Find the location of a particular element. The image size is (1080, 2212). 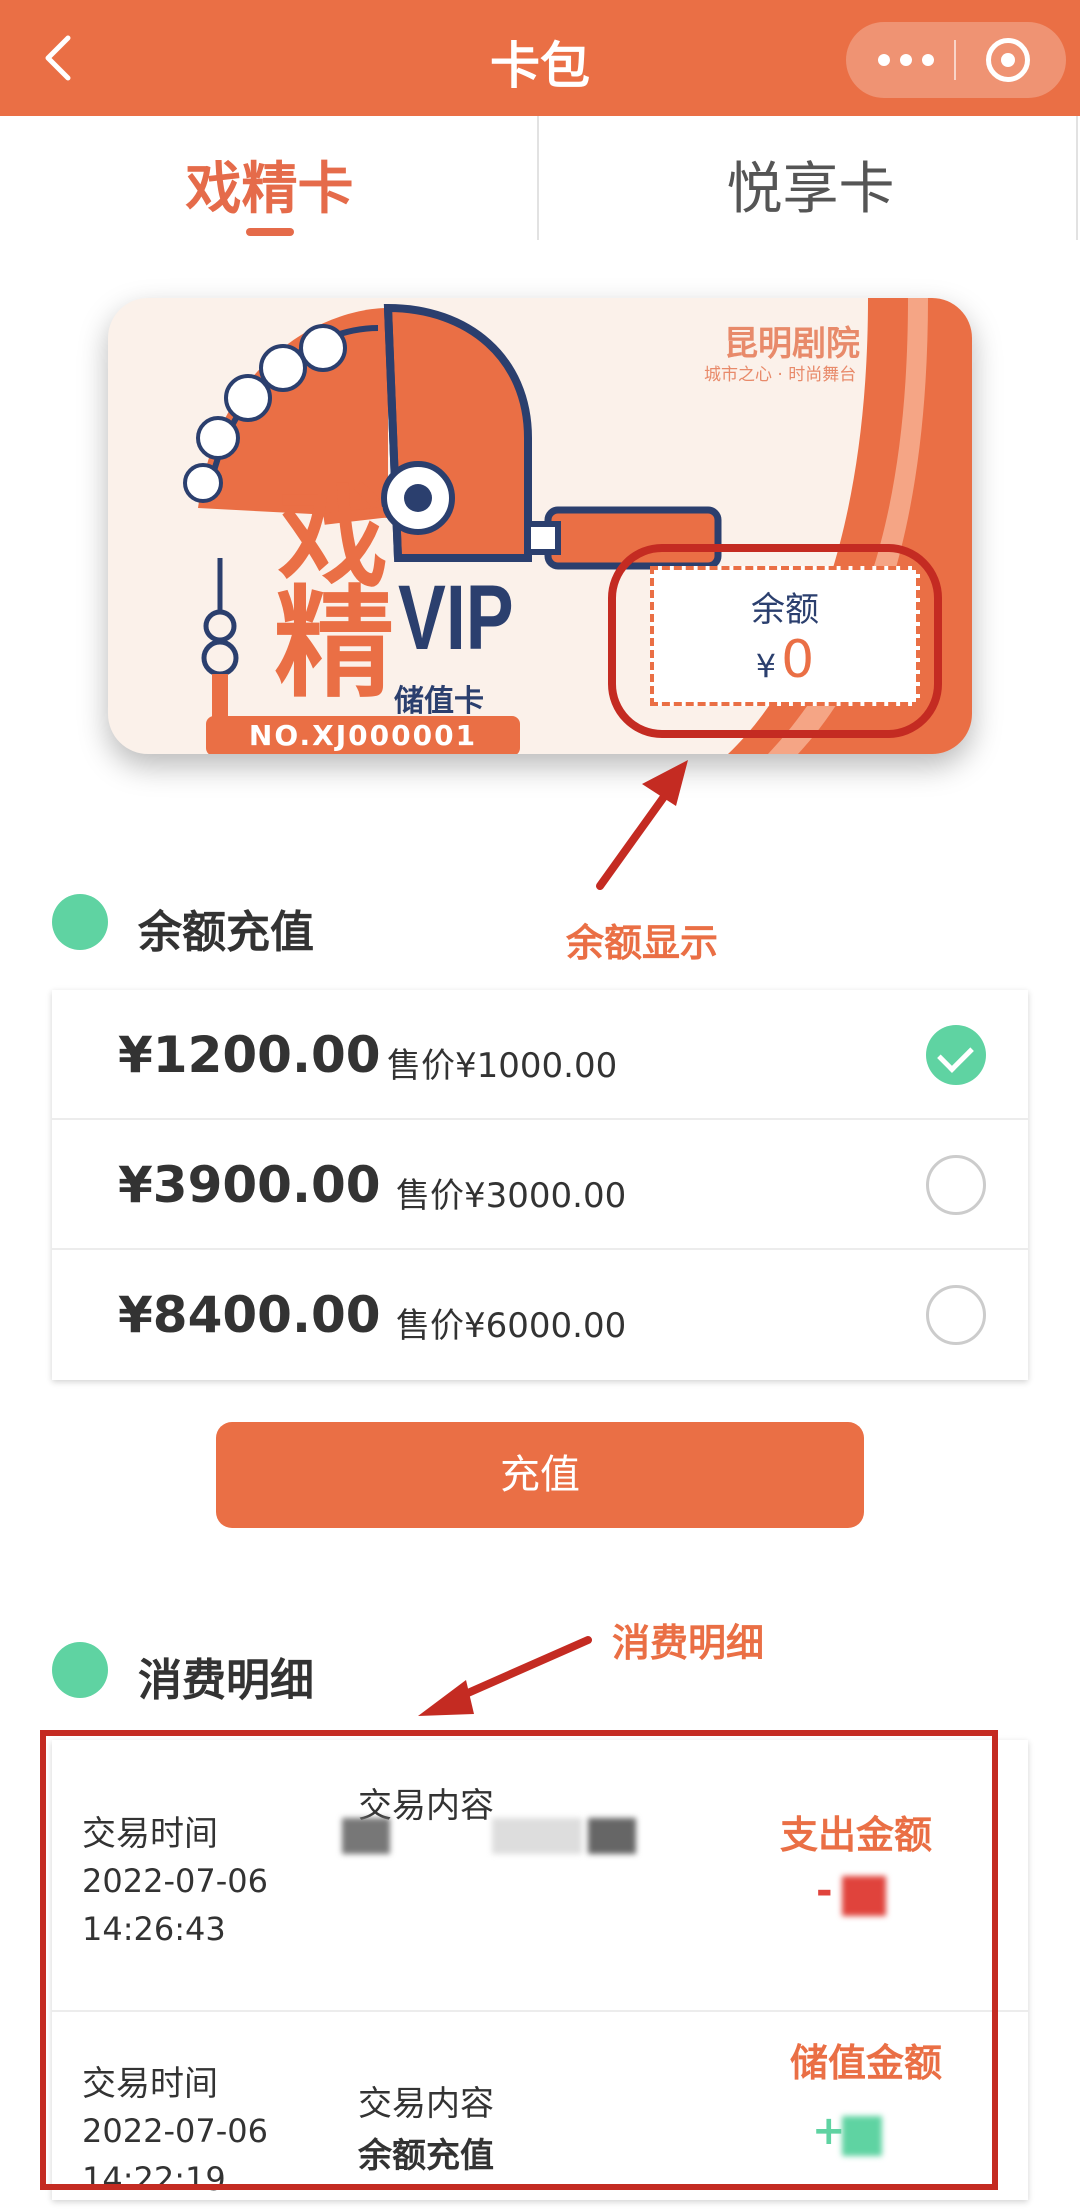

tab-edge is located at coordinates (1077, 178).